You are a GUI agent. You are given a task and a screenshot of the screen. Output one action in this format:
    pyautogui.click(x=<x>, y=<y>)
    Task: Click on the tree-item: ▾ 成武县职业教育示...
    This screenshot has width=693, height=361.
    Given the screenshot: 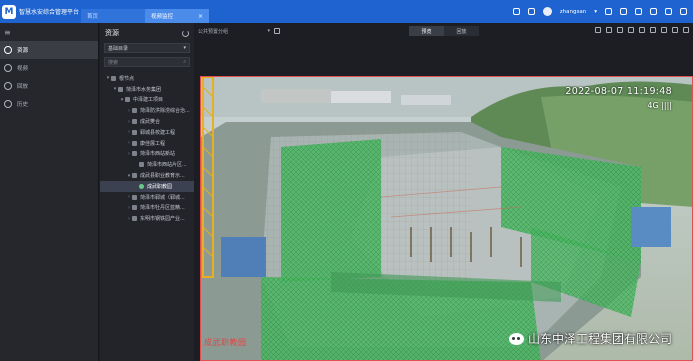 What is the action you would take?
    pyautogui.click(x=147, y=175)
    